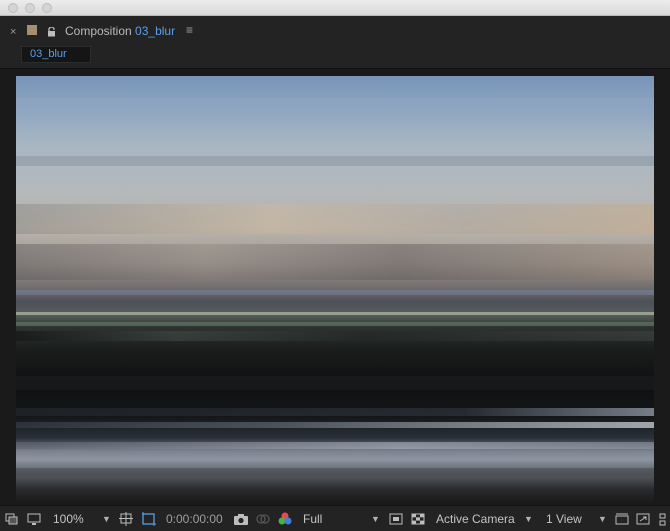 The height and width of the screenshot is (531, 670). I want to click on close-panel-button: ×, so click(13, 32).